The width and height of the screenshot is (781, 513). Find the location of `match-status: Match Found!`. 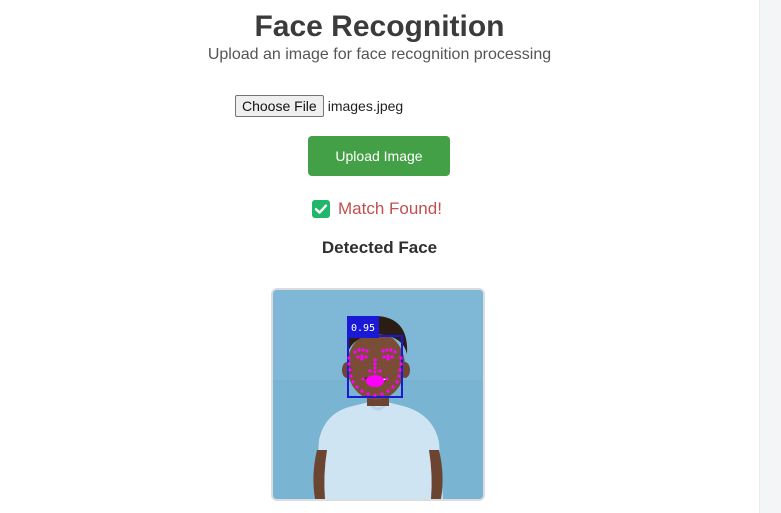

match-status: Match Found! is located at coordinates (377, 209).